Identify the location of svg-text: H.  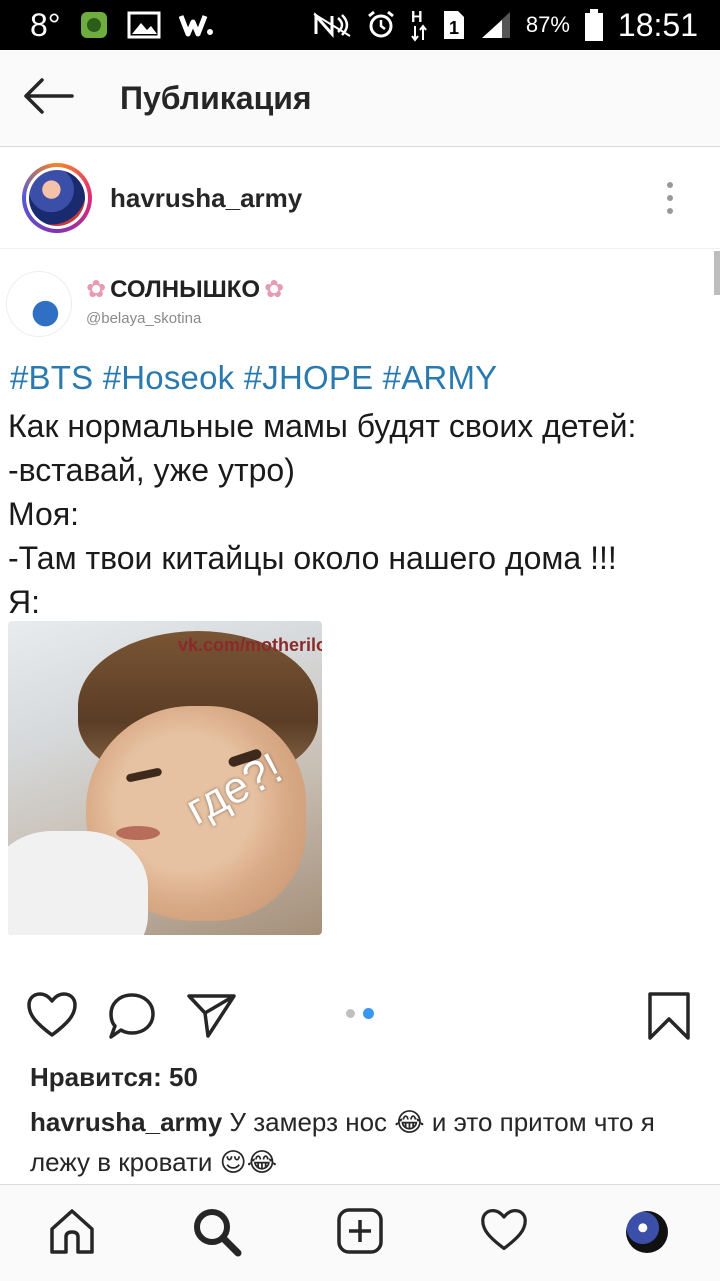
(417, 17).